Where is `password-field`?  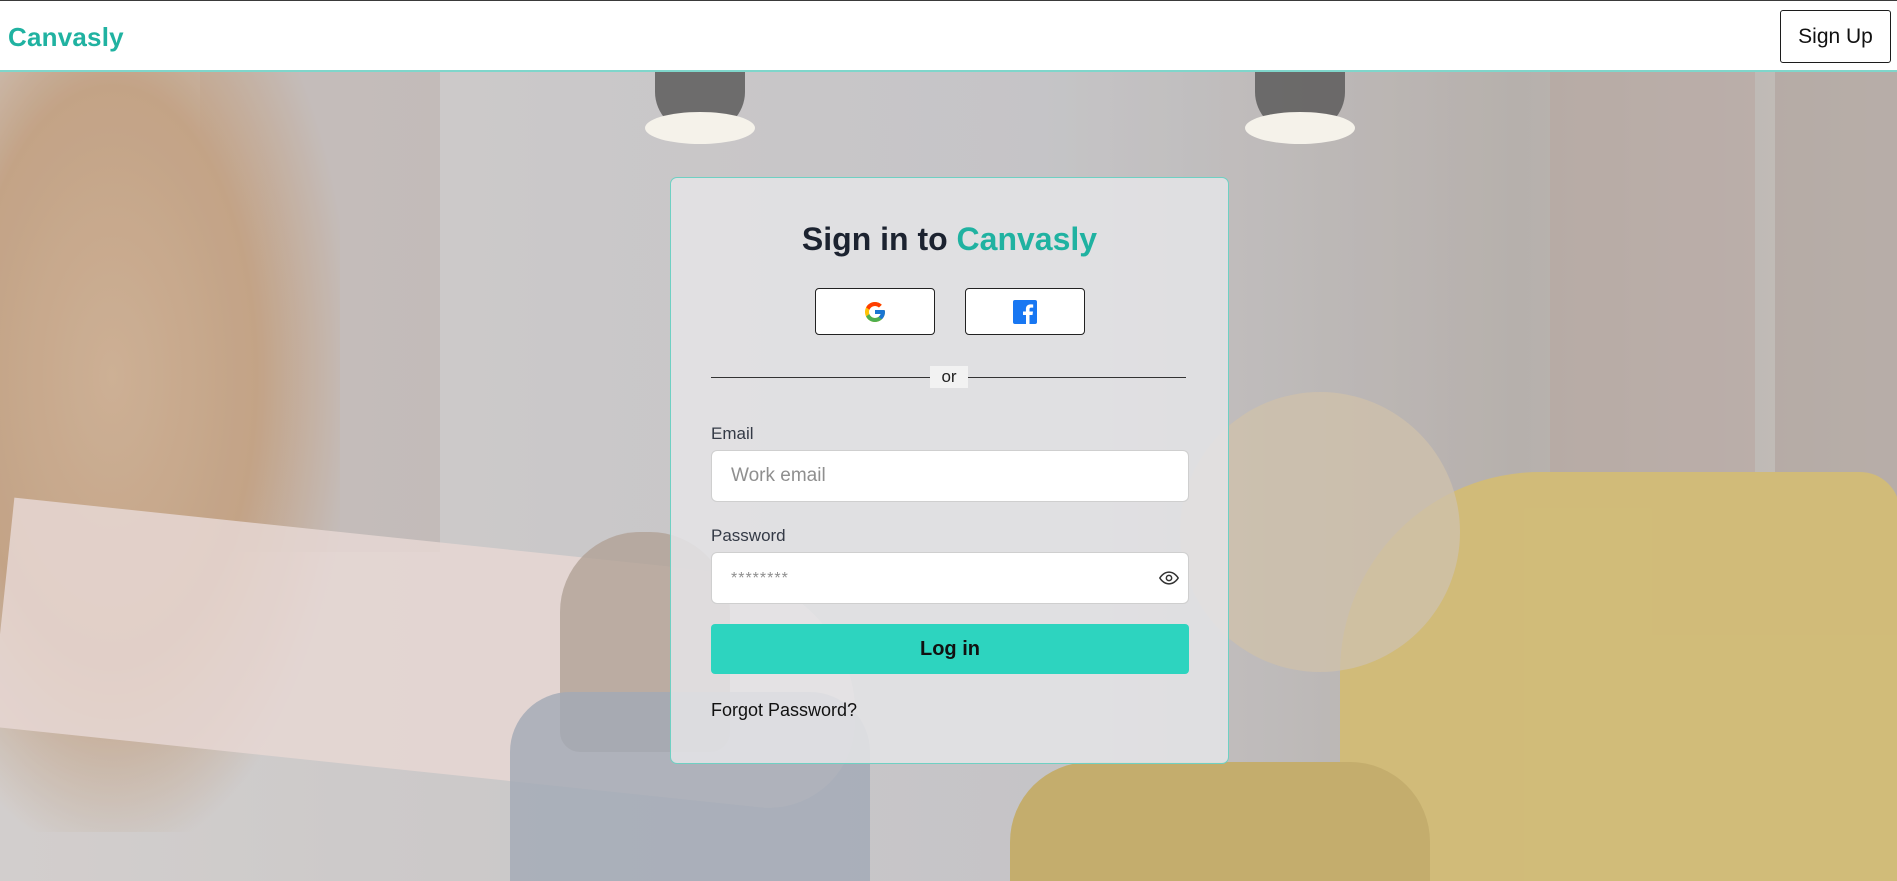 password-field is located at coordinates (950, 578).